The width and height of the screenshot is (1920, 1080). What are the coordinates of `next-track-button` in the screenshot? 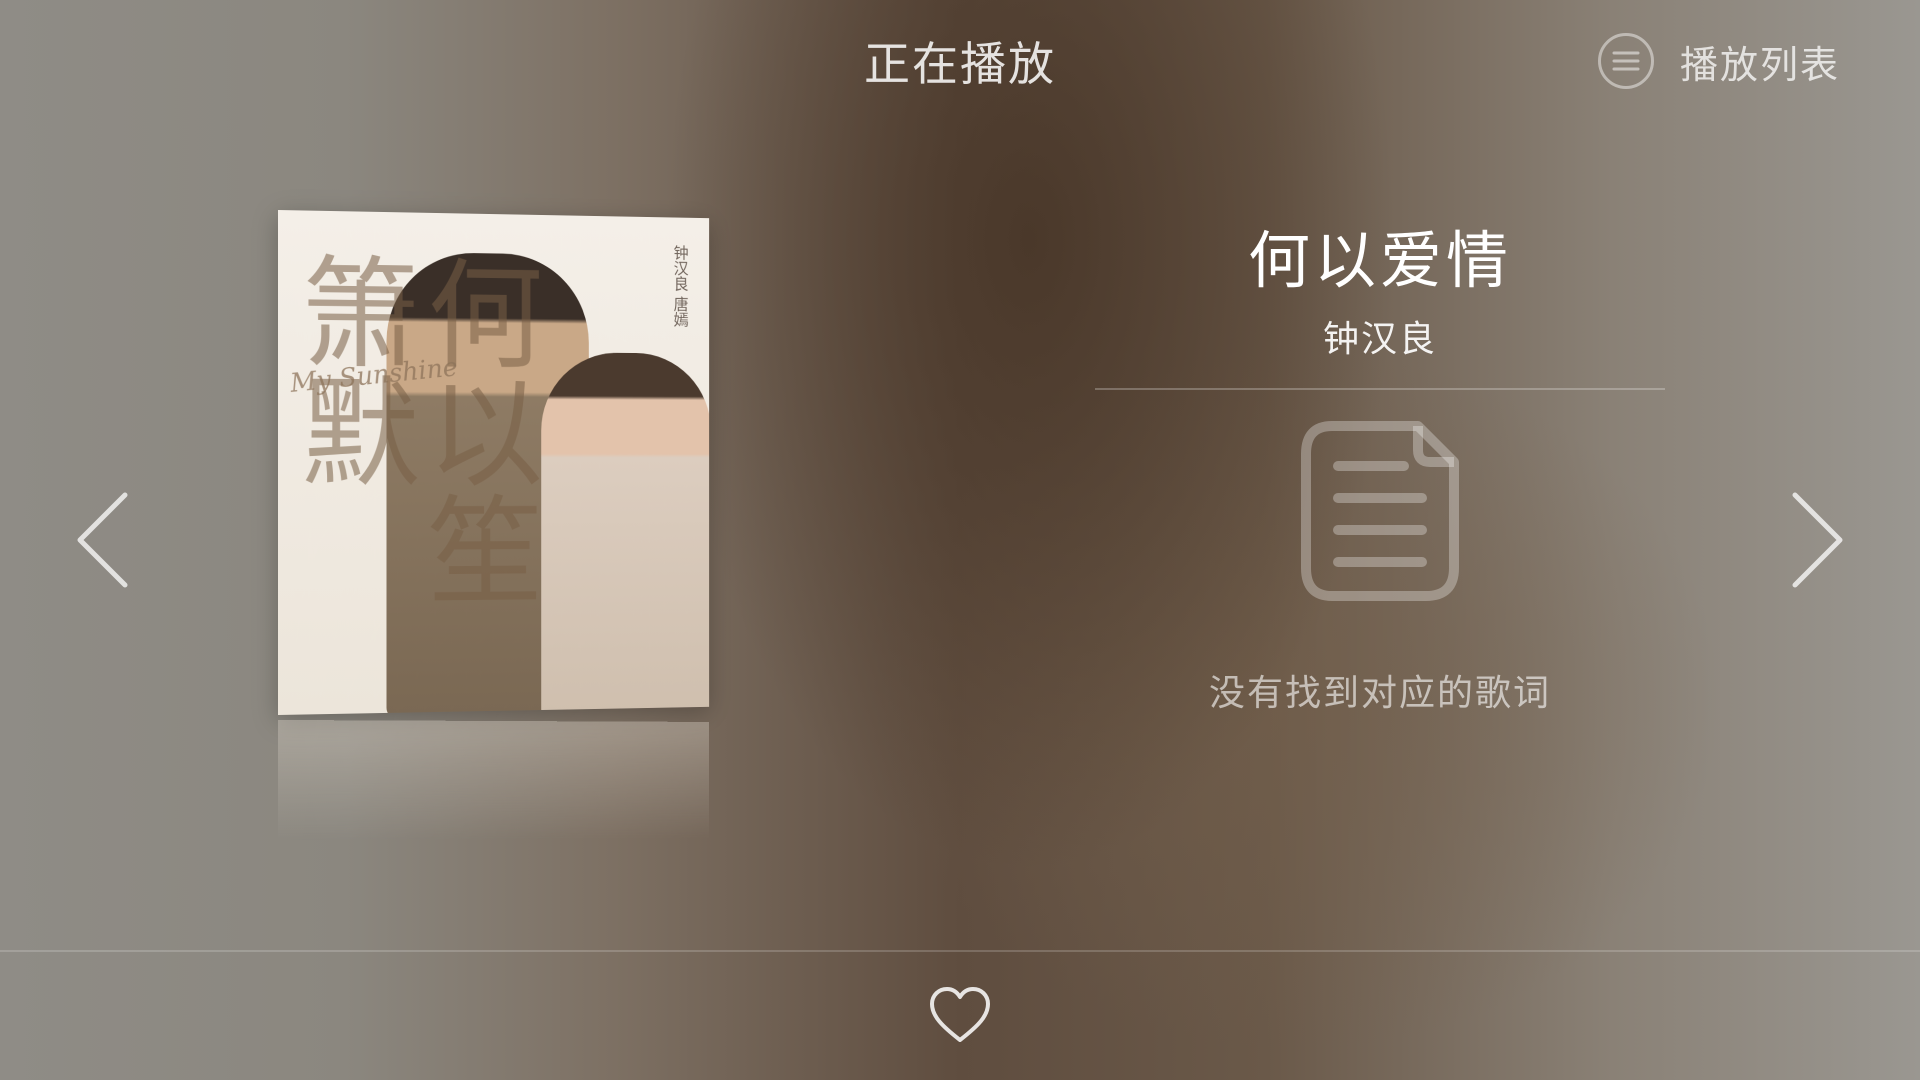 It's located at (1815, 540).